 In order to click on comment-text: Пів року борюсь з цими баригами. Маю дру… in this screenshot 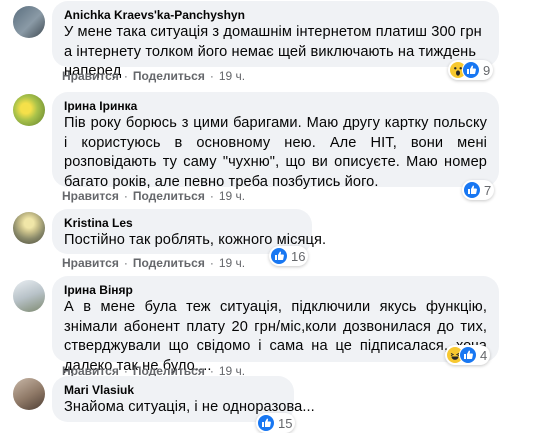, I will do `click(275, 152)`.